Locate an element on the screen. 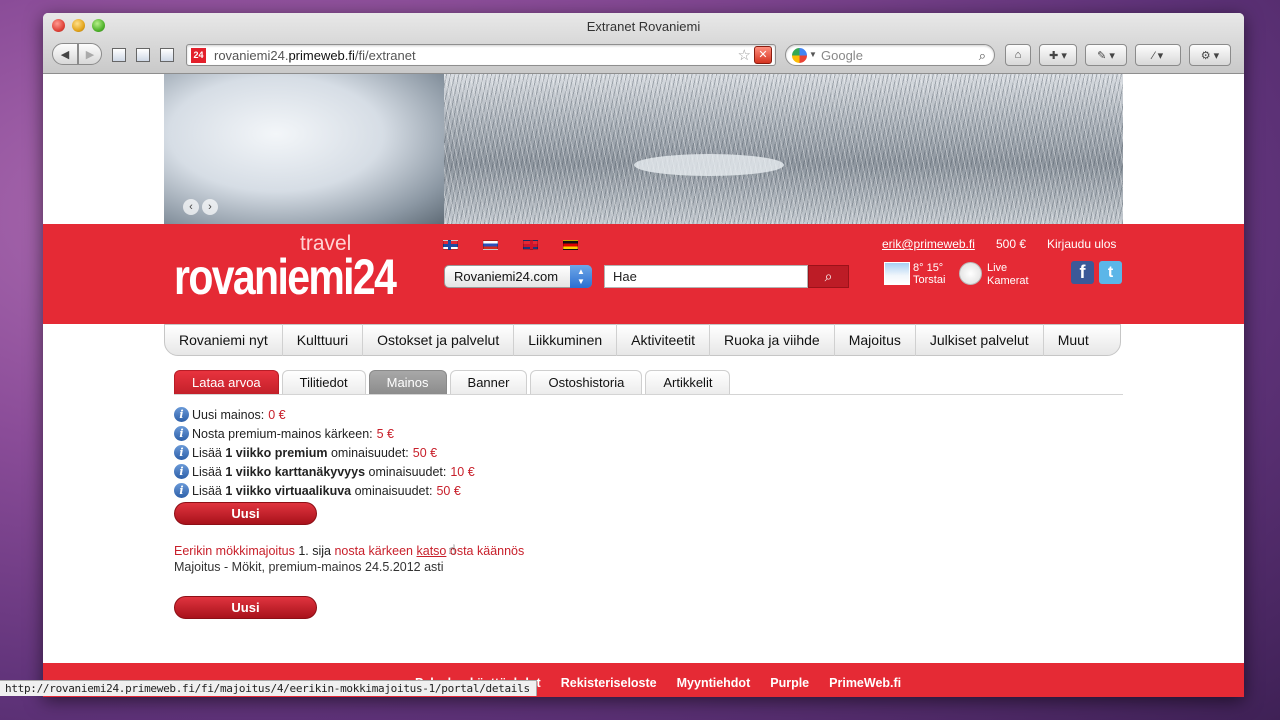  nav-item-majoitus: Majoitus is located at coordinates (875, 340).